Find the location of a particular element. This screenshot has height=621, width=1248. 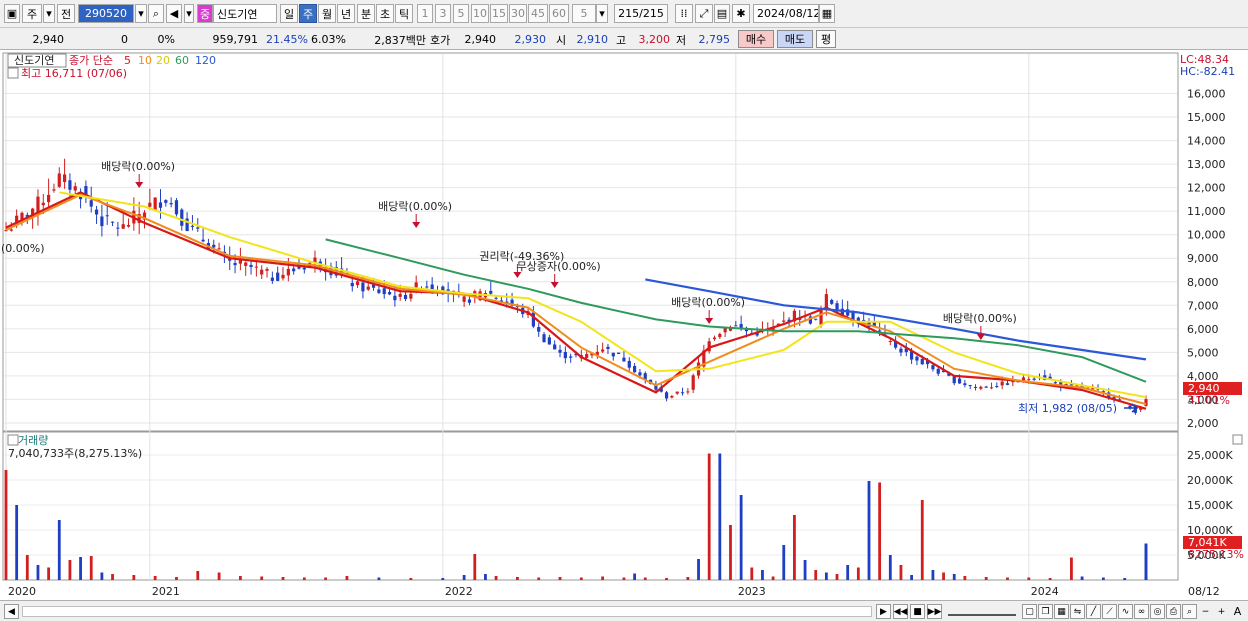

stop-icon: ■ is located at coordinates (917, 611).